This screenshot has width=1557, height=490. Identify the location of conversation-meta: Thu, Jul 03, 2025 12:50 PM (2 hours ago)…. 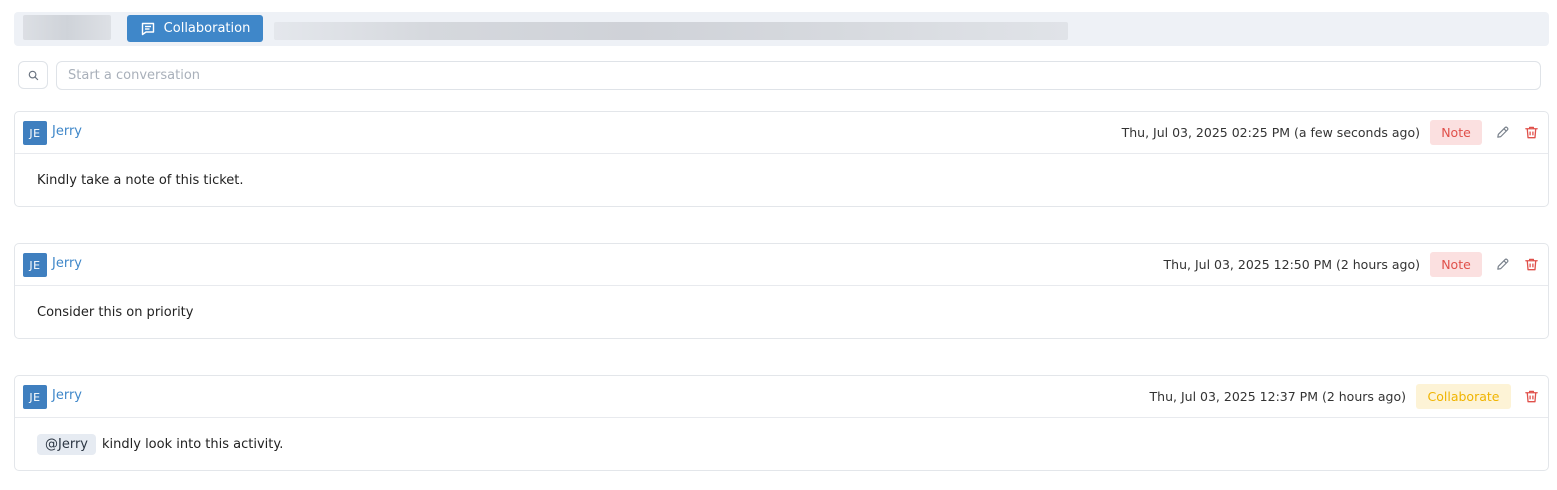
(1352, 264).